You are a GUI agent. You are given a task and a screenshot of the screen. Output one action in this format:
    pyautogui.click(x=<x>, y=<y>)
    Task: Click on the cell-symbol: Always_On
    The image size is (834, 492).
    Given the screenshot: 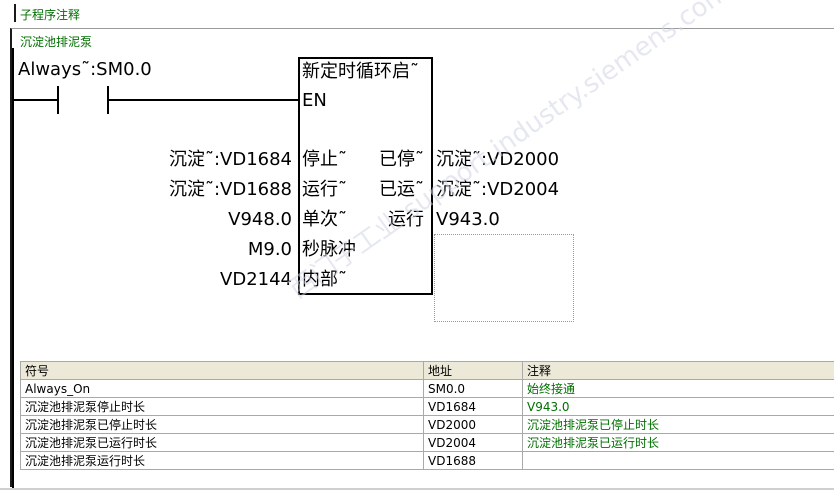 What is the action you would take?
    pyautogui.click(x=222, y=388)
    